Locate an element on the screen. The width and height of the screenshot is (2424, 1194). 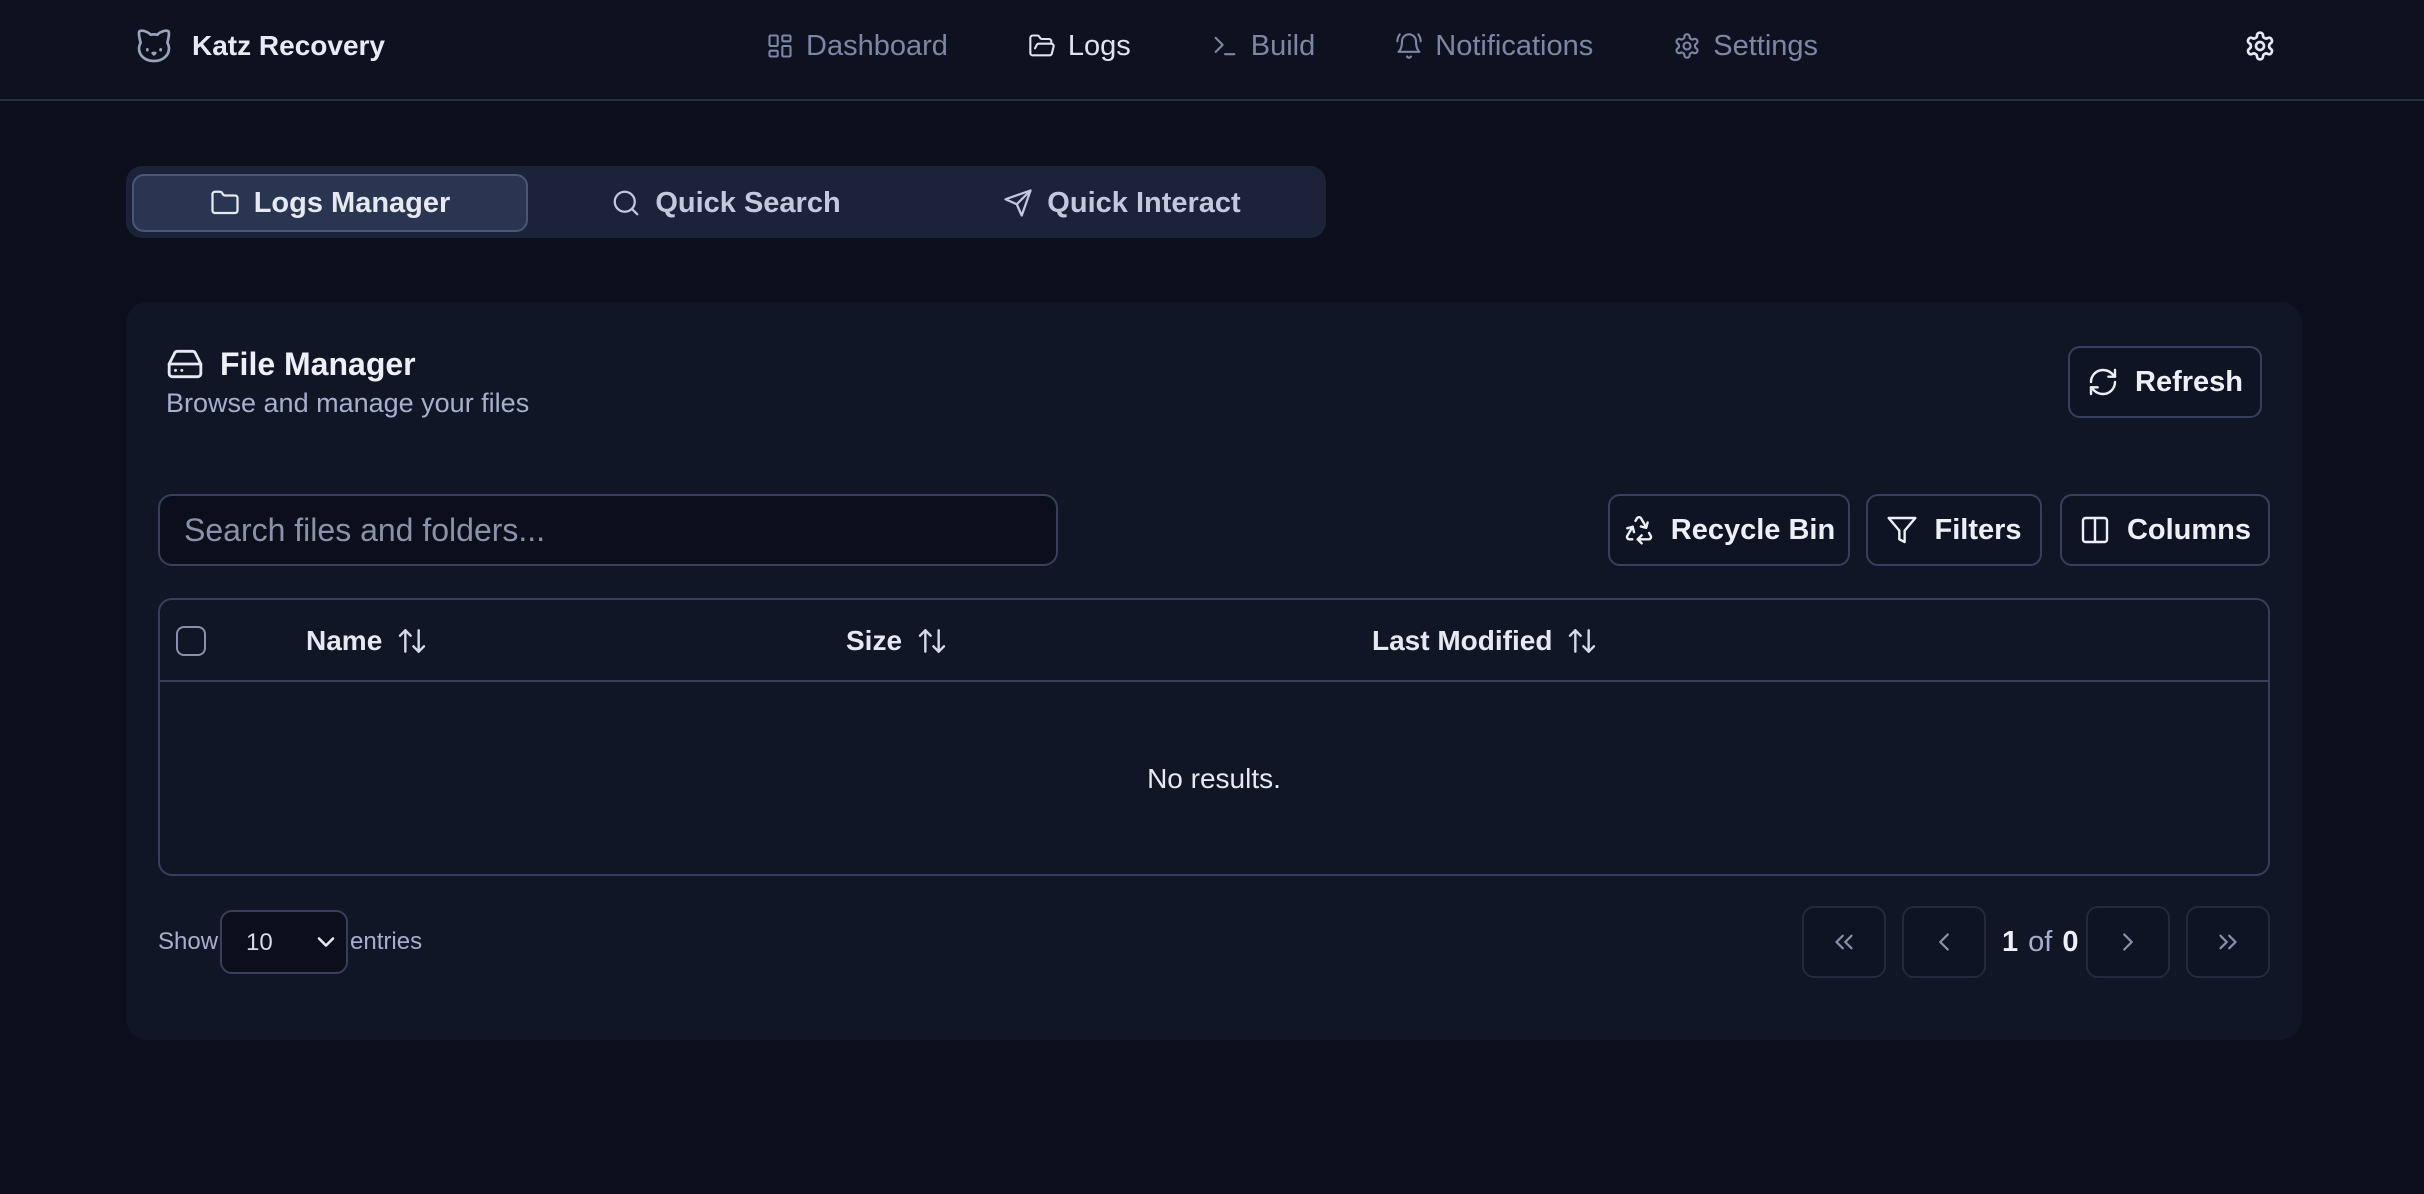
columns-label: Columns is located at coordinates (2189, 529).